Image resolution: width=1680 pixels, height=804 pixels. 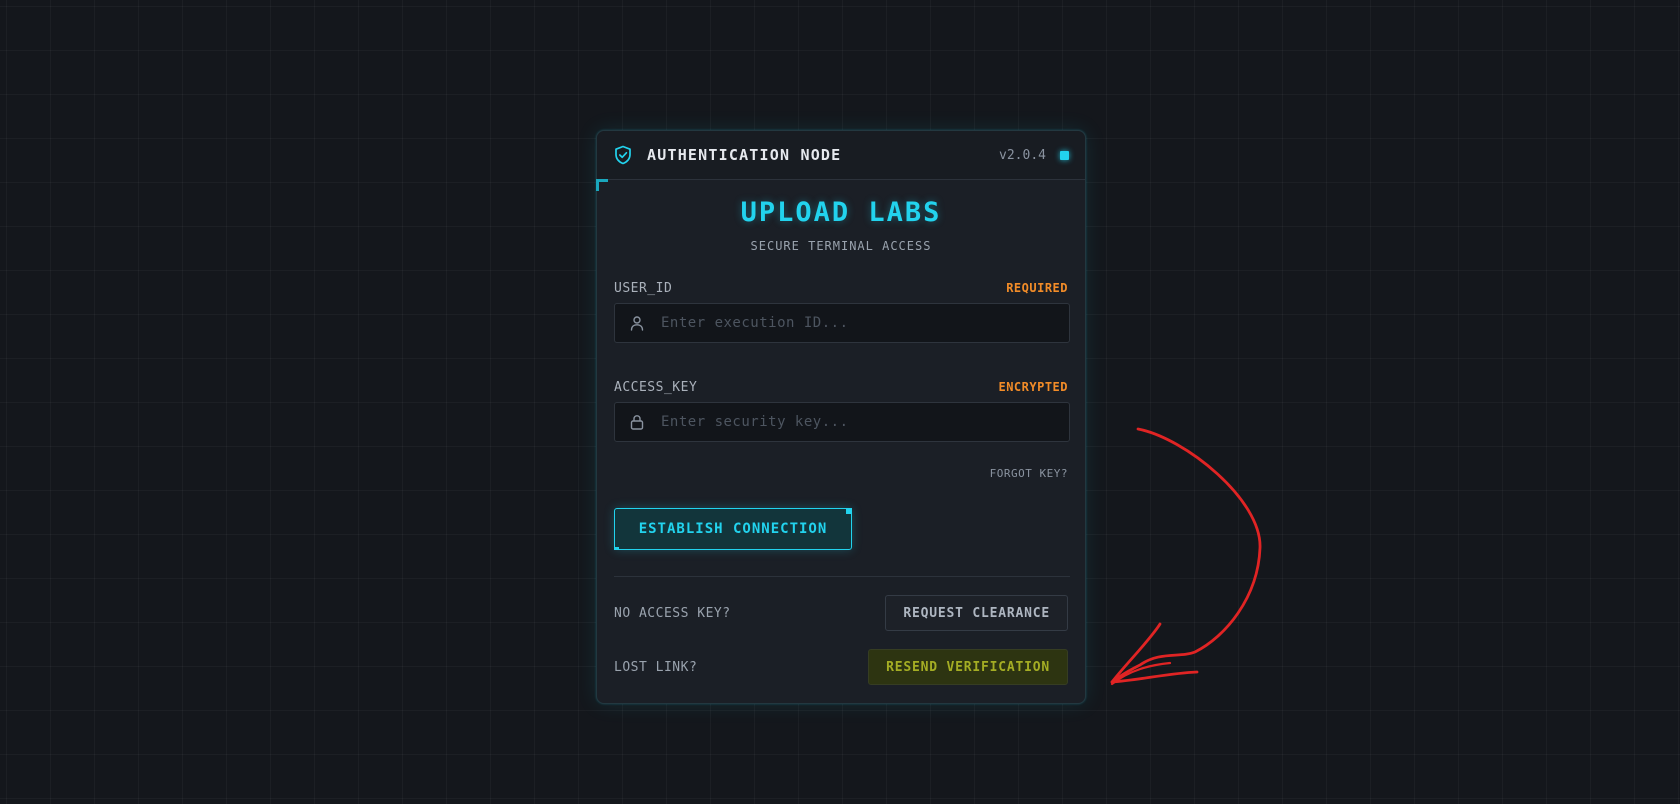 What do you see at coordinates (672, 613) in the screenshot?
I see `no-access-key-label: NO ACCESS KEY?` at bounding box center [672, 613].